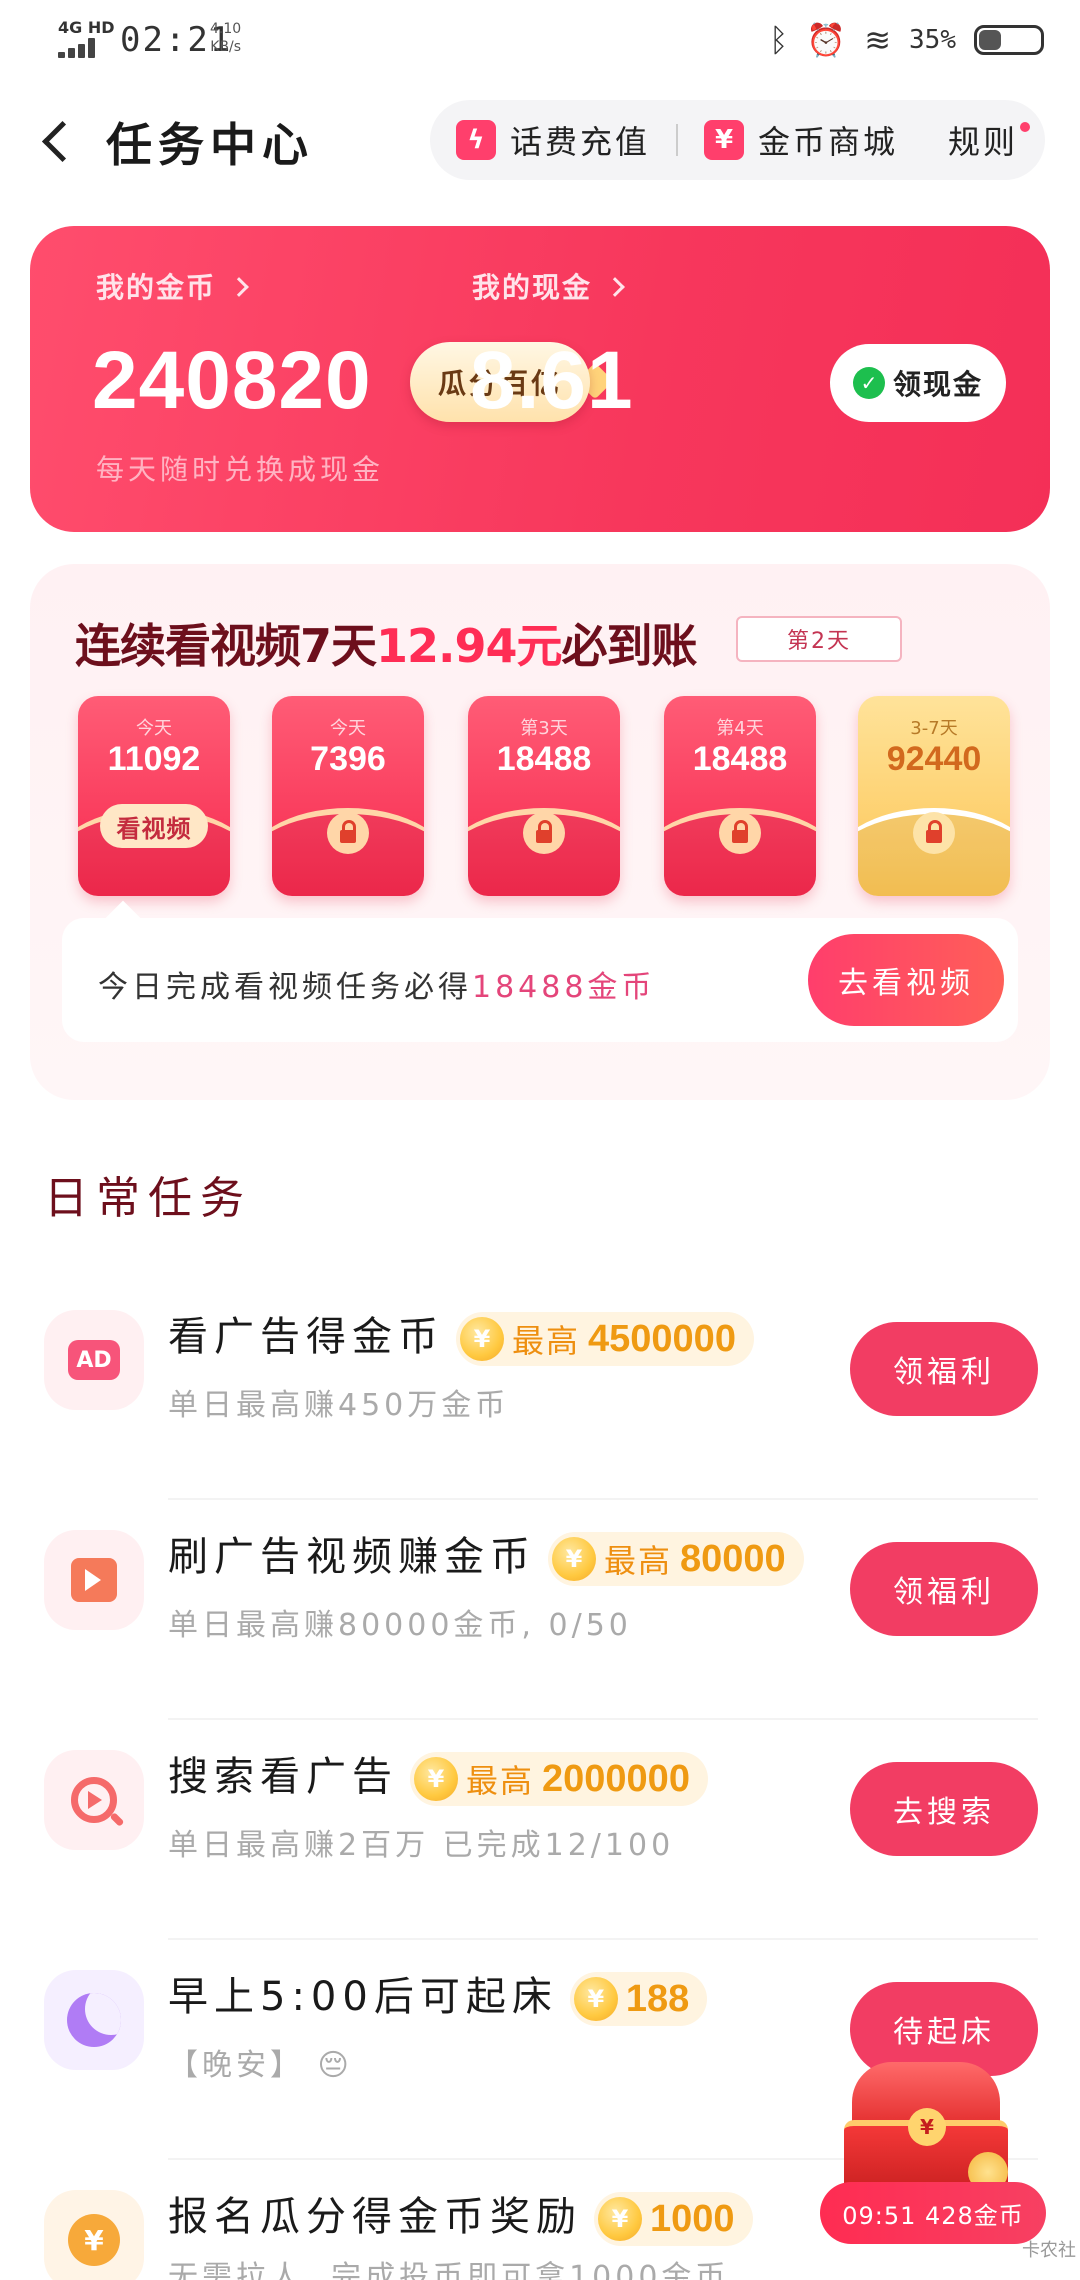 This screenshot has width=1080, height=2280. What do you see at coordinates (540, 1830) in the screenshot?
I see `task-row-search: 搜索看广告 ¥ 最高 2000000 单日最高赚2百万 已完成12/100 去搜索` at bounding box center [540, 1830].